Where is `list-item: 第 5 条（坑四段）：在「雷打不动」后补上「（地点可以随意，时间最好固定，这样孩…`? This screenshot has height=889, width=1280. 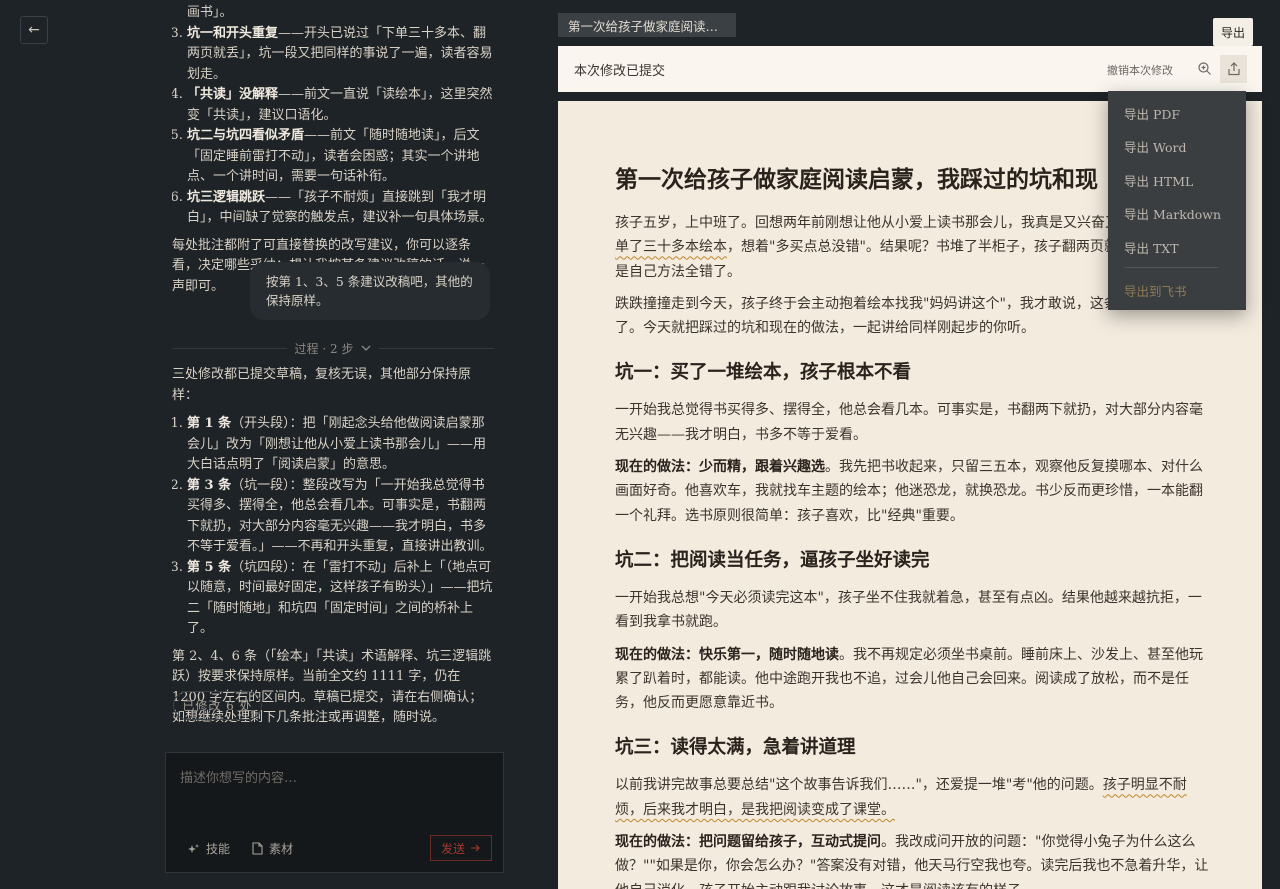 list-item: 第 5 条（坑四段）：在「雷打不动」后补上「（地点可以随意，时间最好固定，这样孩… is located at coordinates (340, 599).